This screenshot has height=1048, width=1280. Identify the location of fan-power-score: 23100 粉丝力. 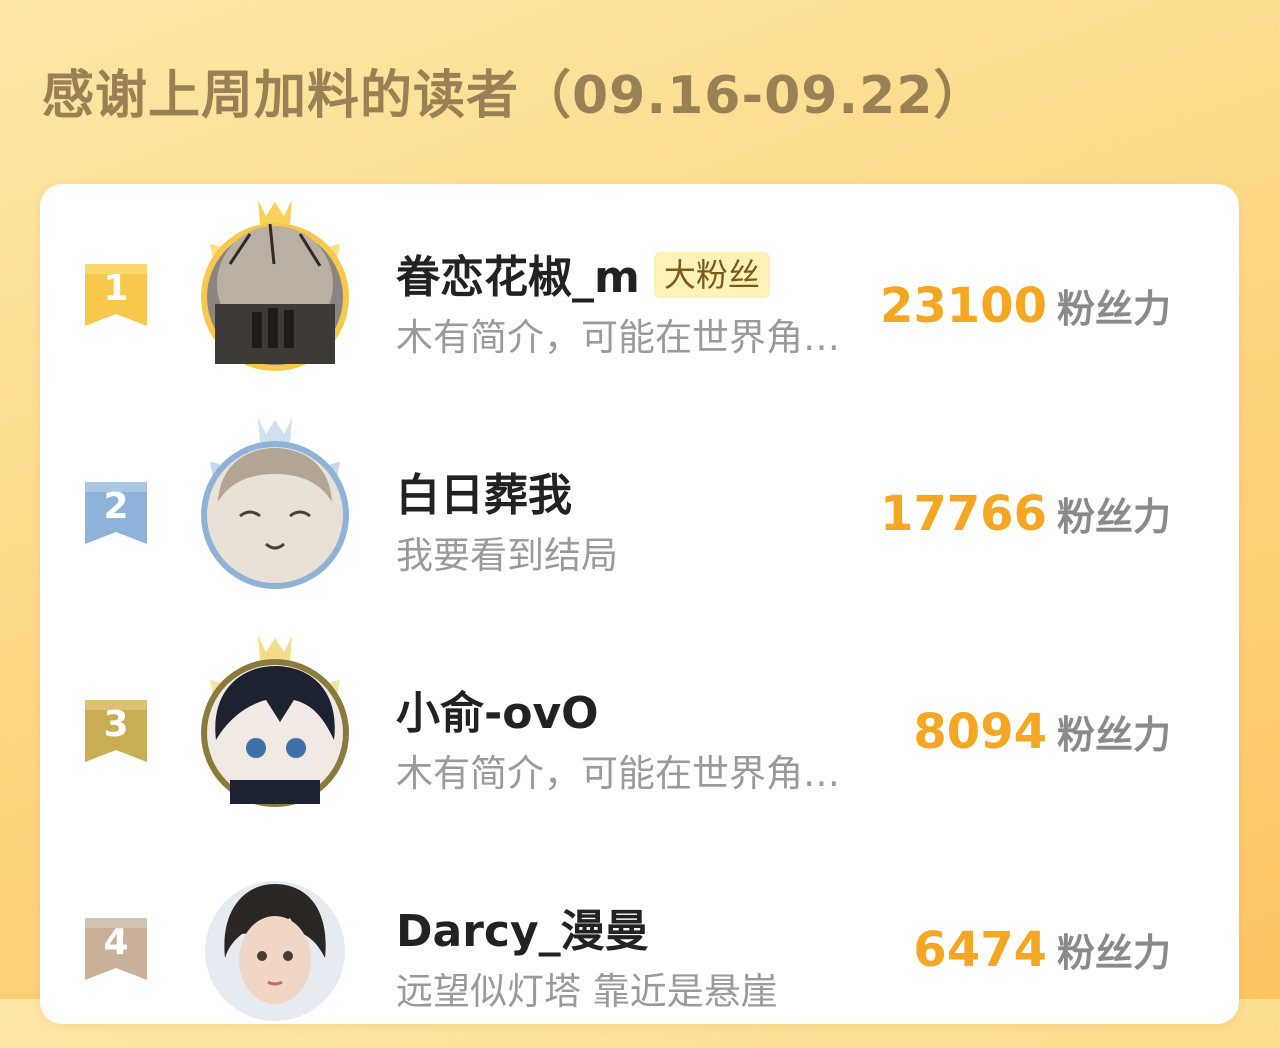
(1025, 311).